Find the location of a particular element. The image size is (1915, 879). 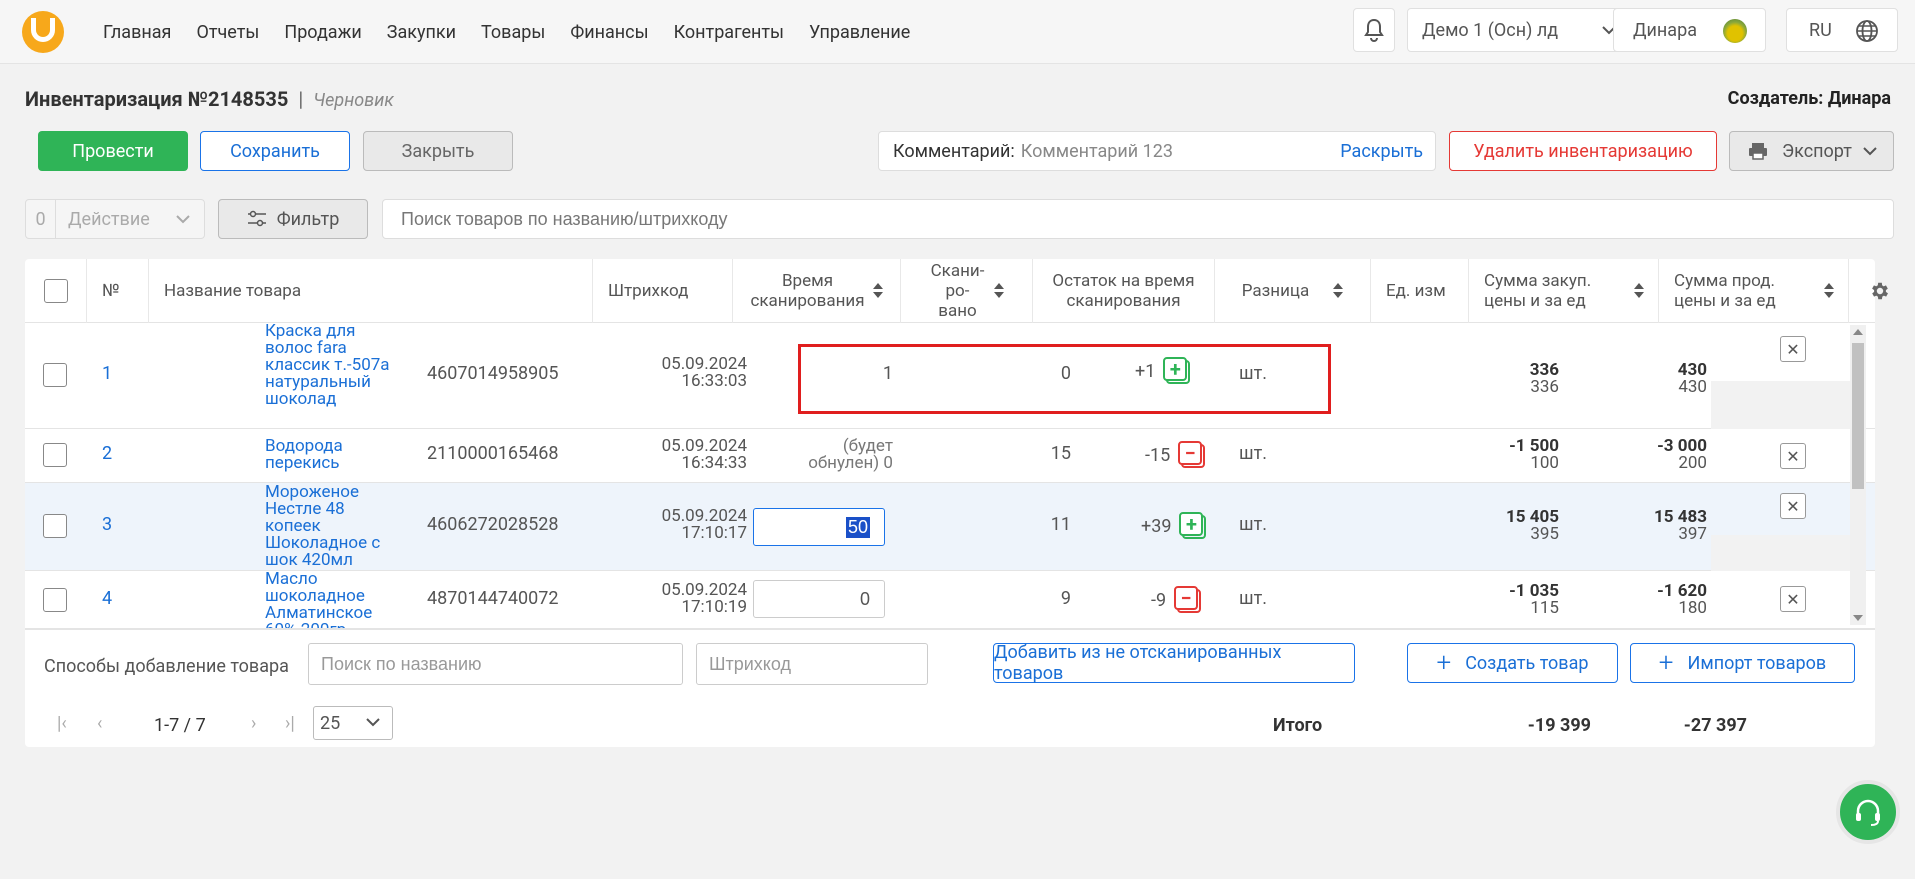

nav-item-counterparties: Контрагенты is located at coordinates (729, 32).